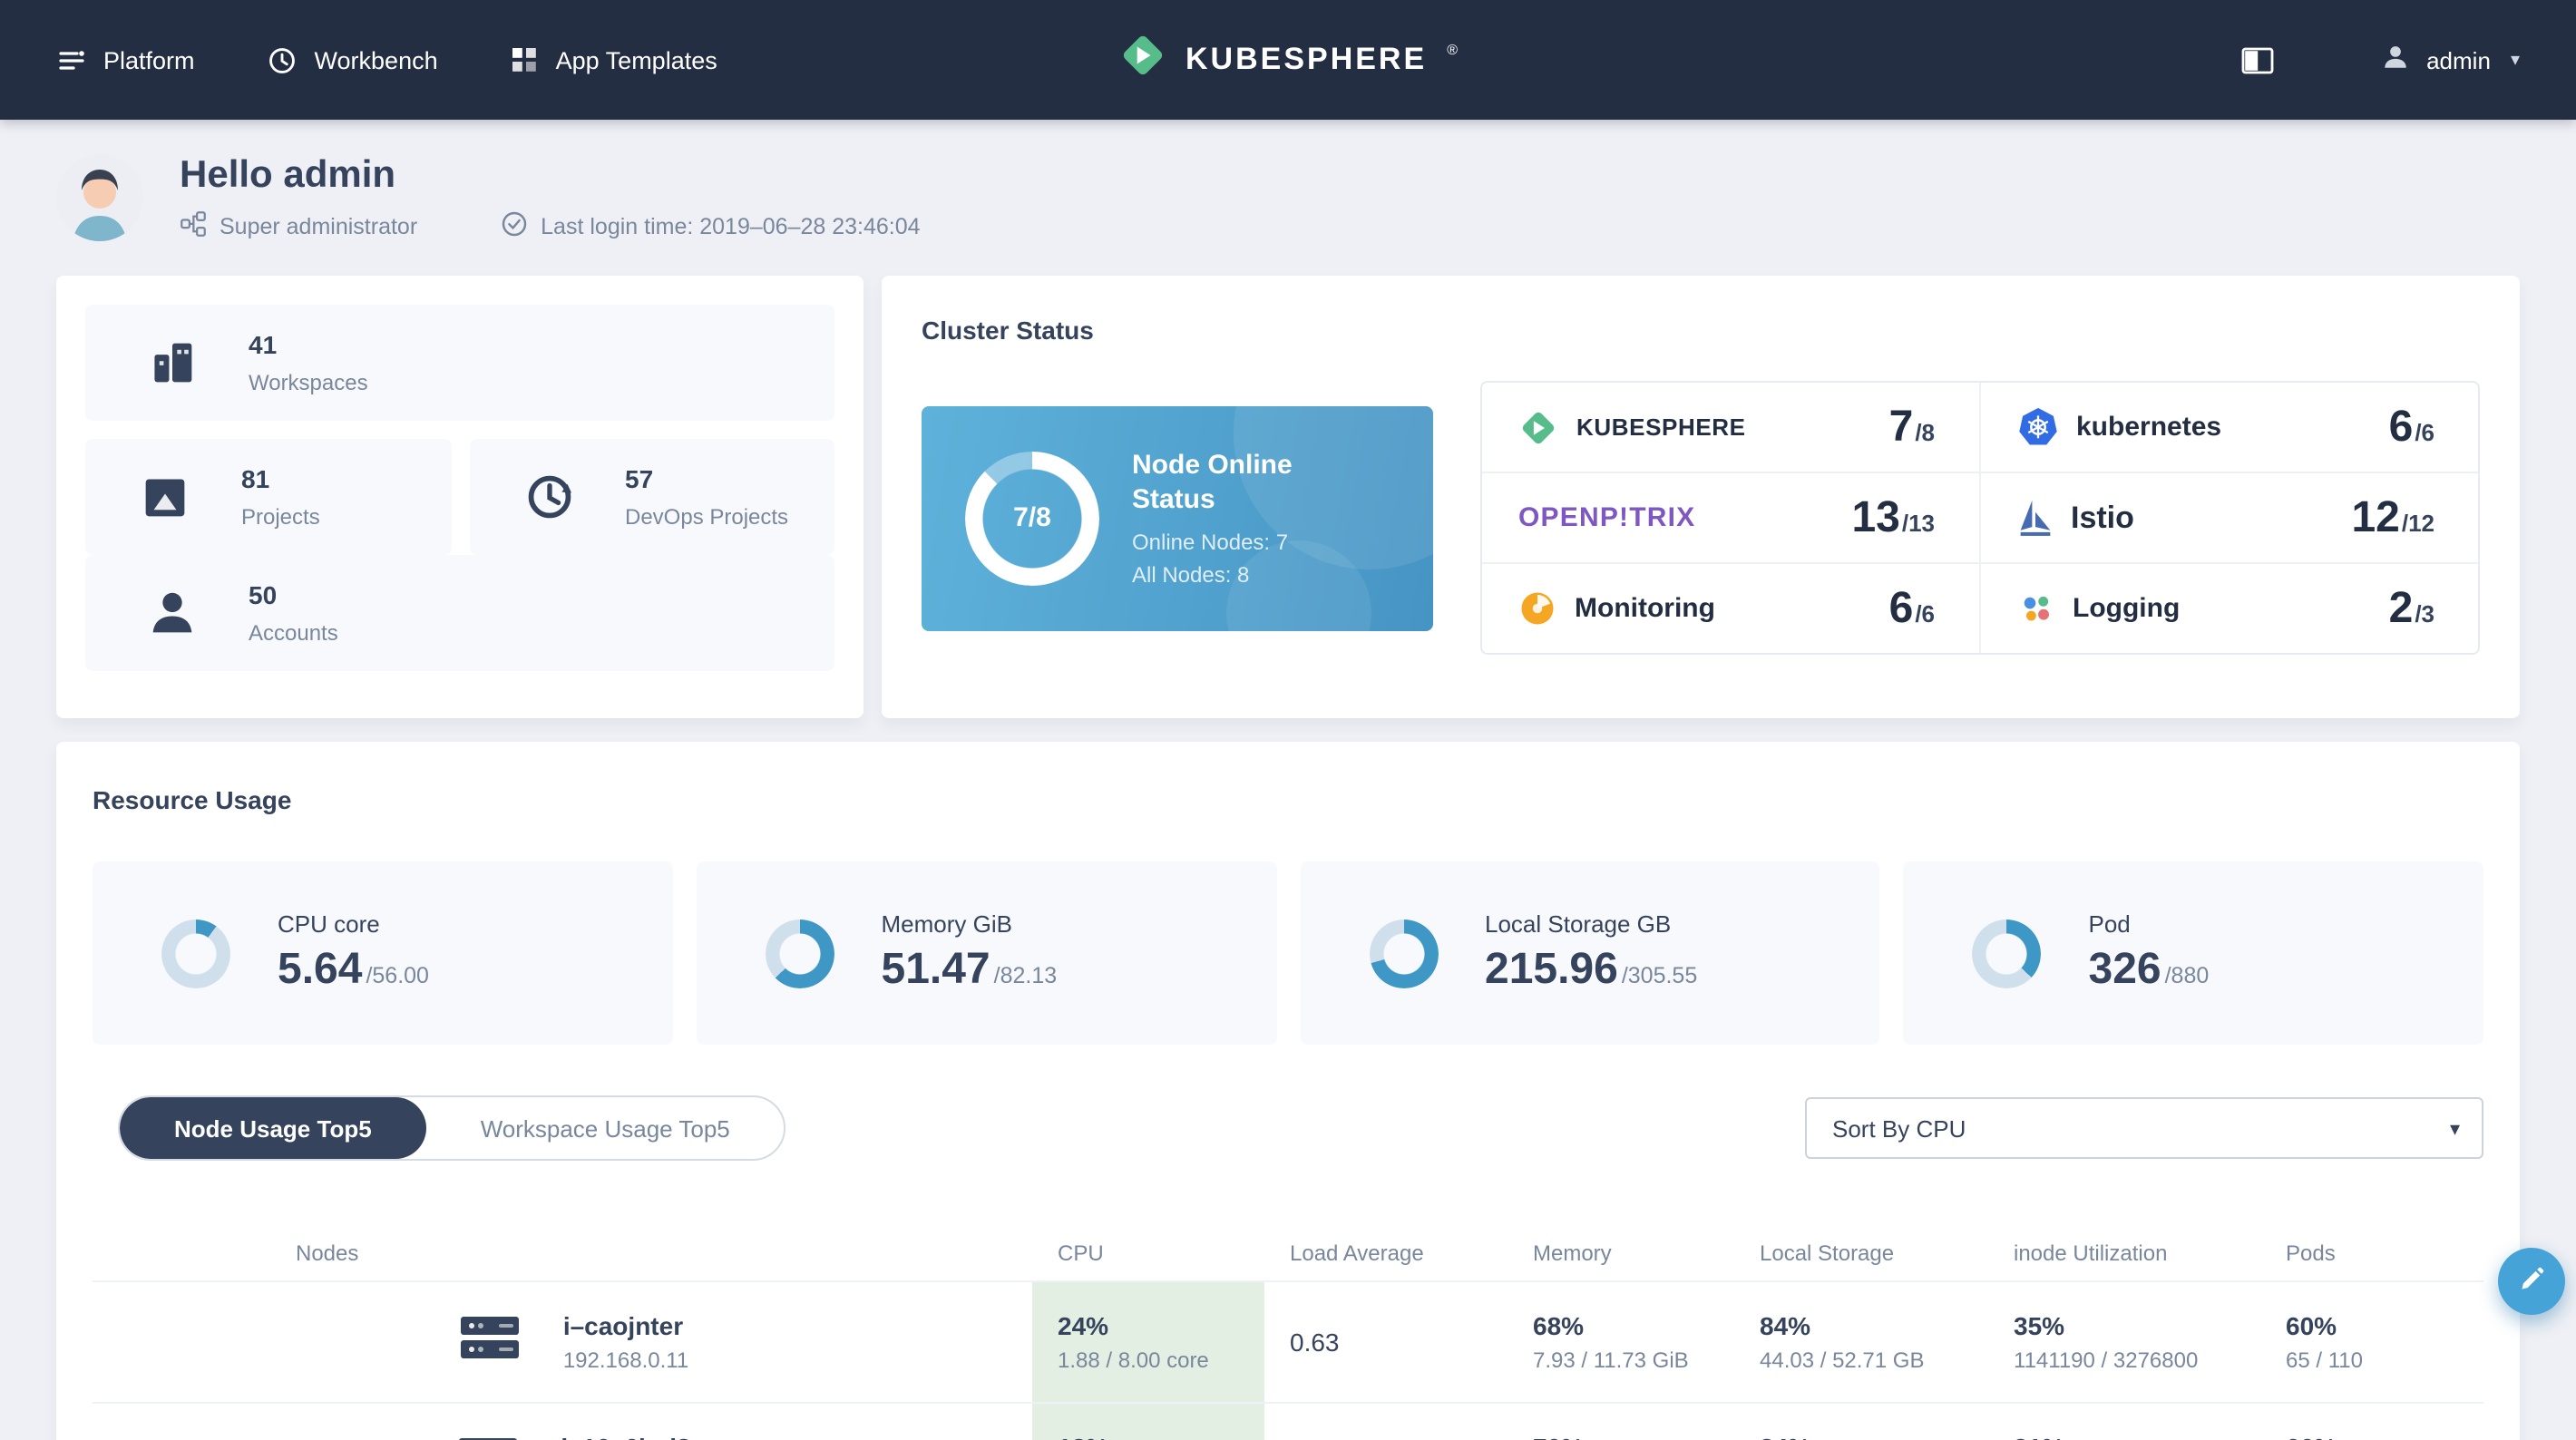 Image resolution: width=2576 pixels, height=1440 pixels. What do you see at coordinates (1025, 975) in the screenshot?
I see `gauge-total: /82.13` at bounding box center [1025, 975].